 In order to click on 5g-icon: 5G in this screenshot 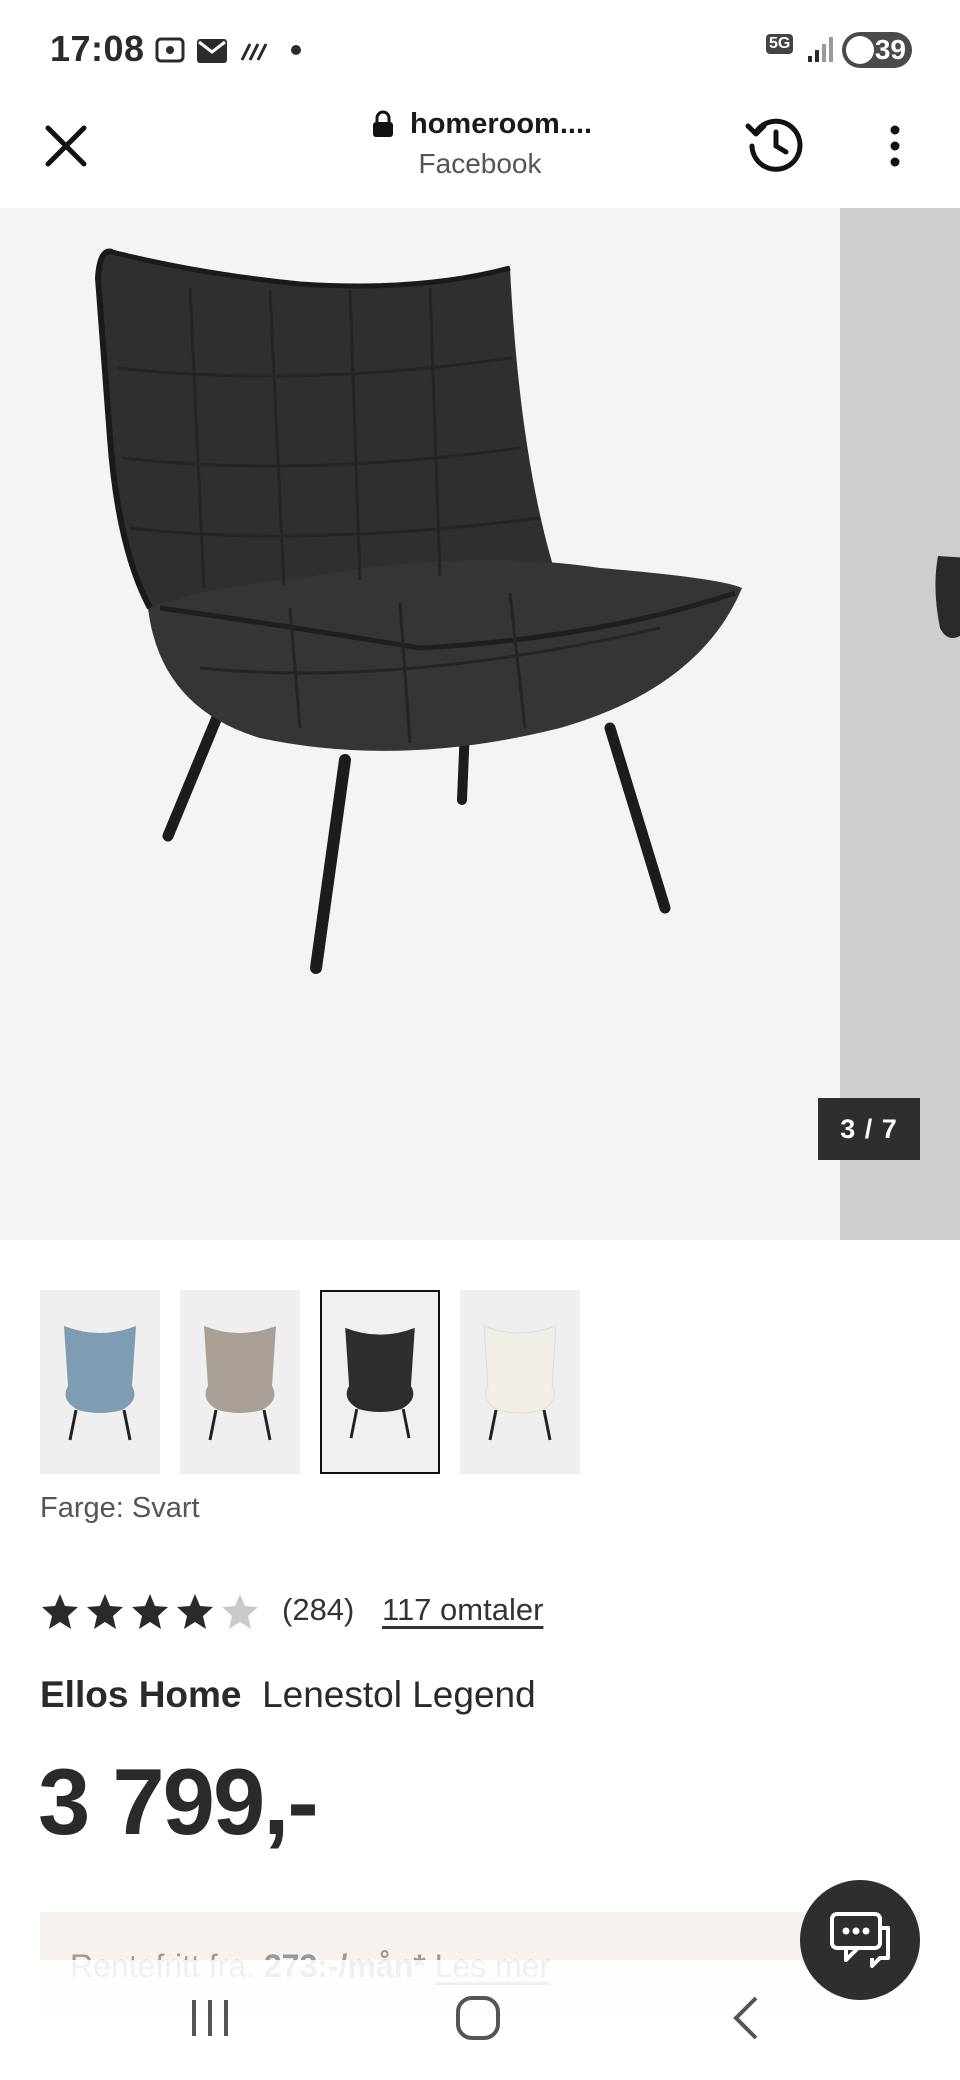, I will do `click(780, 44)`.